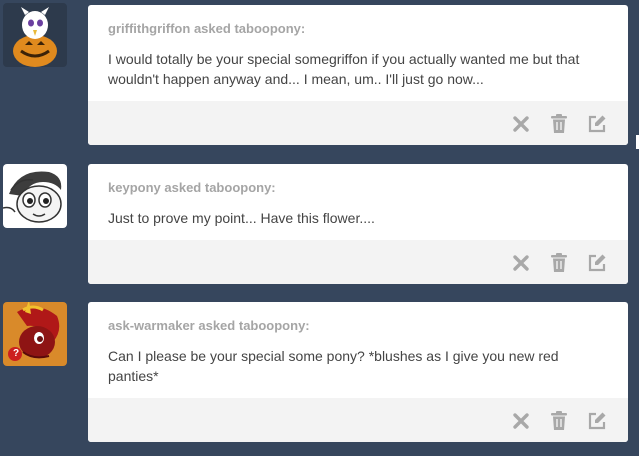 The width and height of the screenshot is (639, 456). I want to click on avatar-keypony, so click(35, 196).